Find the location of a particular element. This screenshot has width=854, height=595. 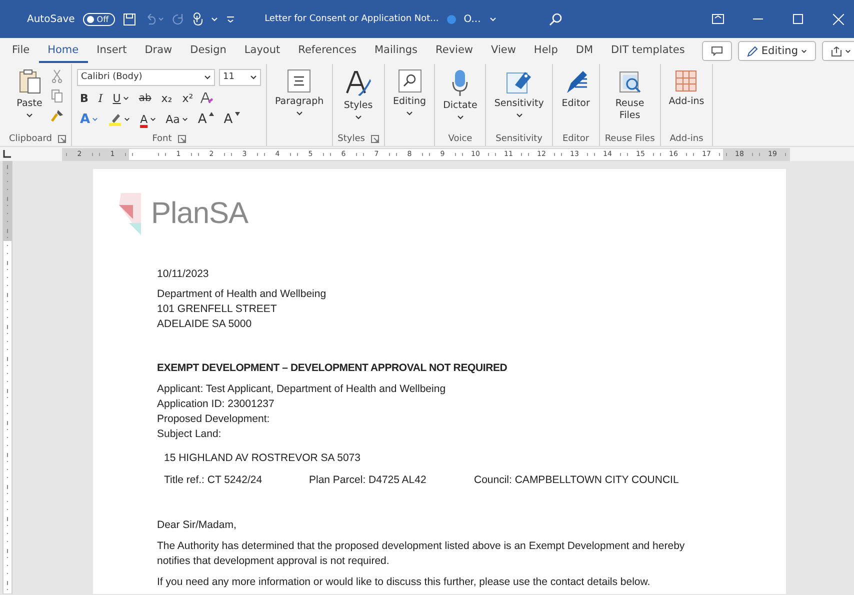

pencil-icon is located at coordinates (752, 51).